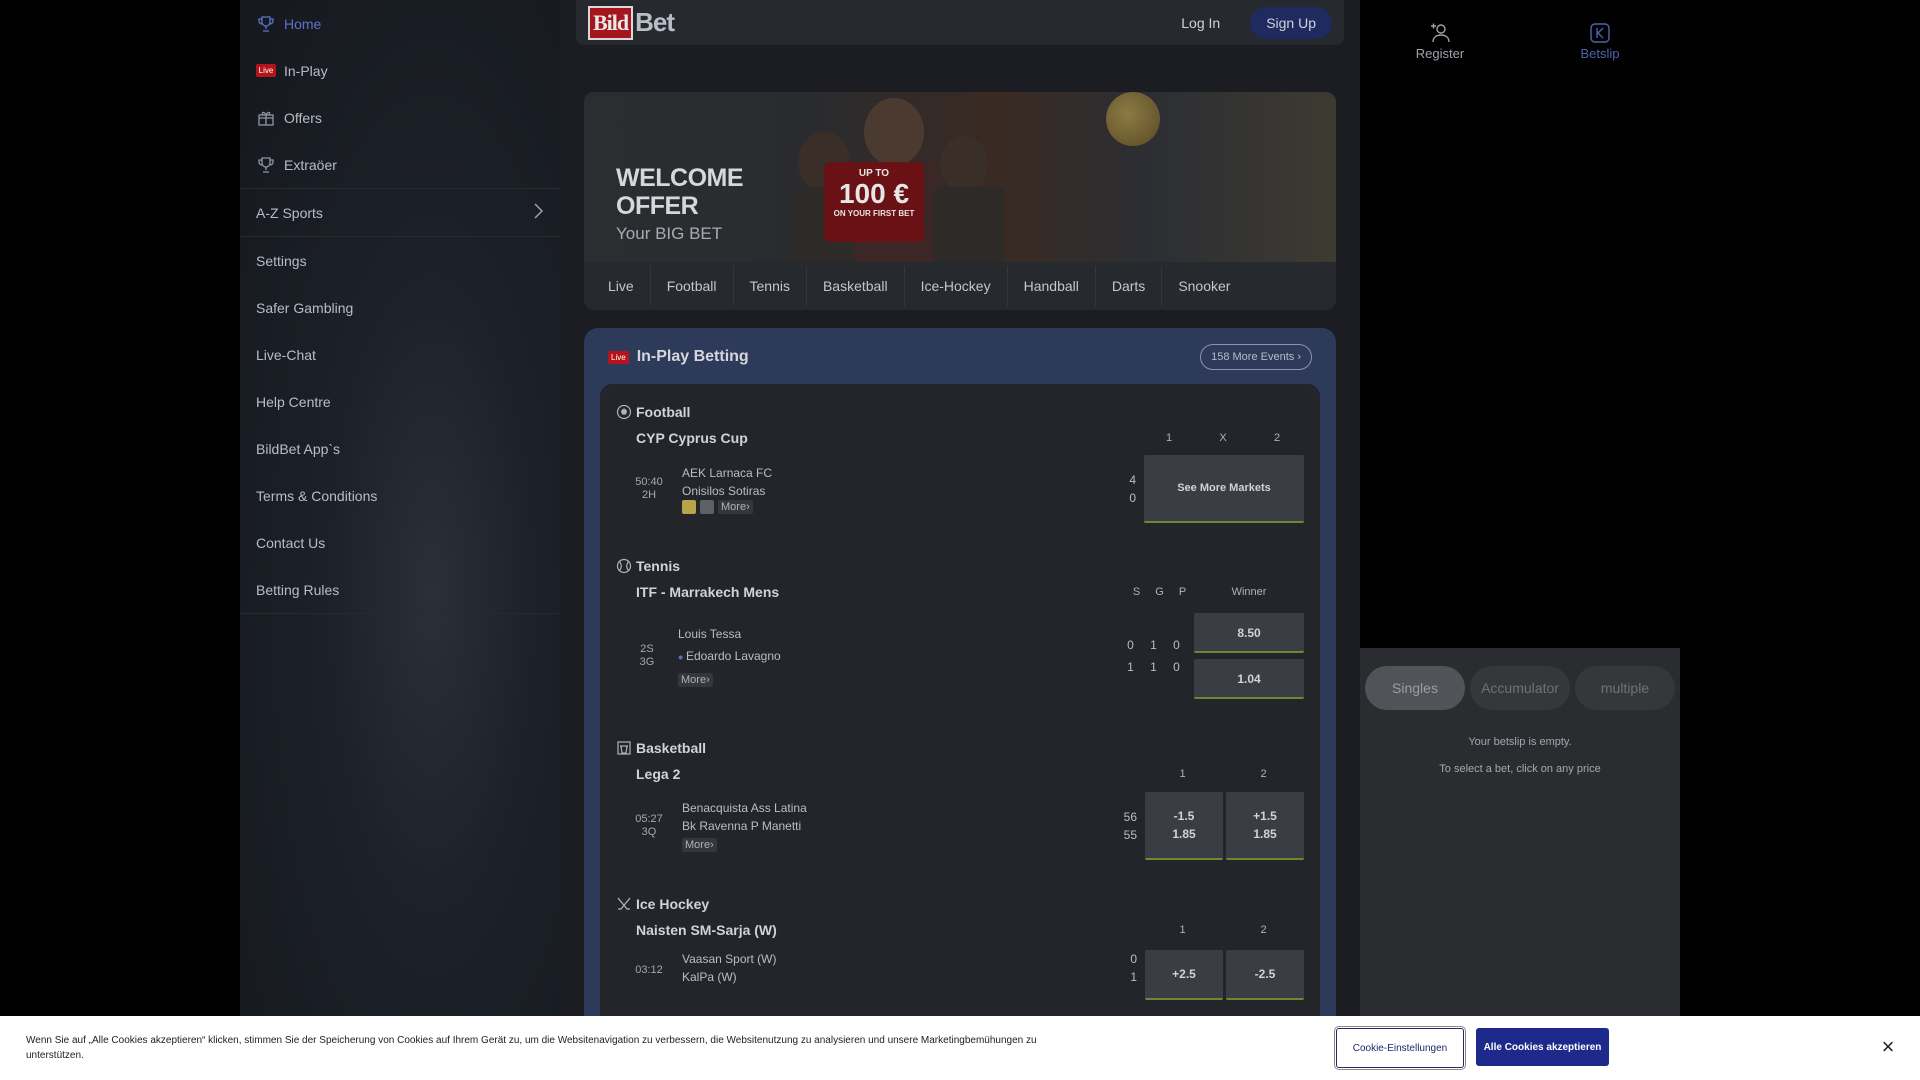  I want to click on column-header: G, so click(1159, 592).